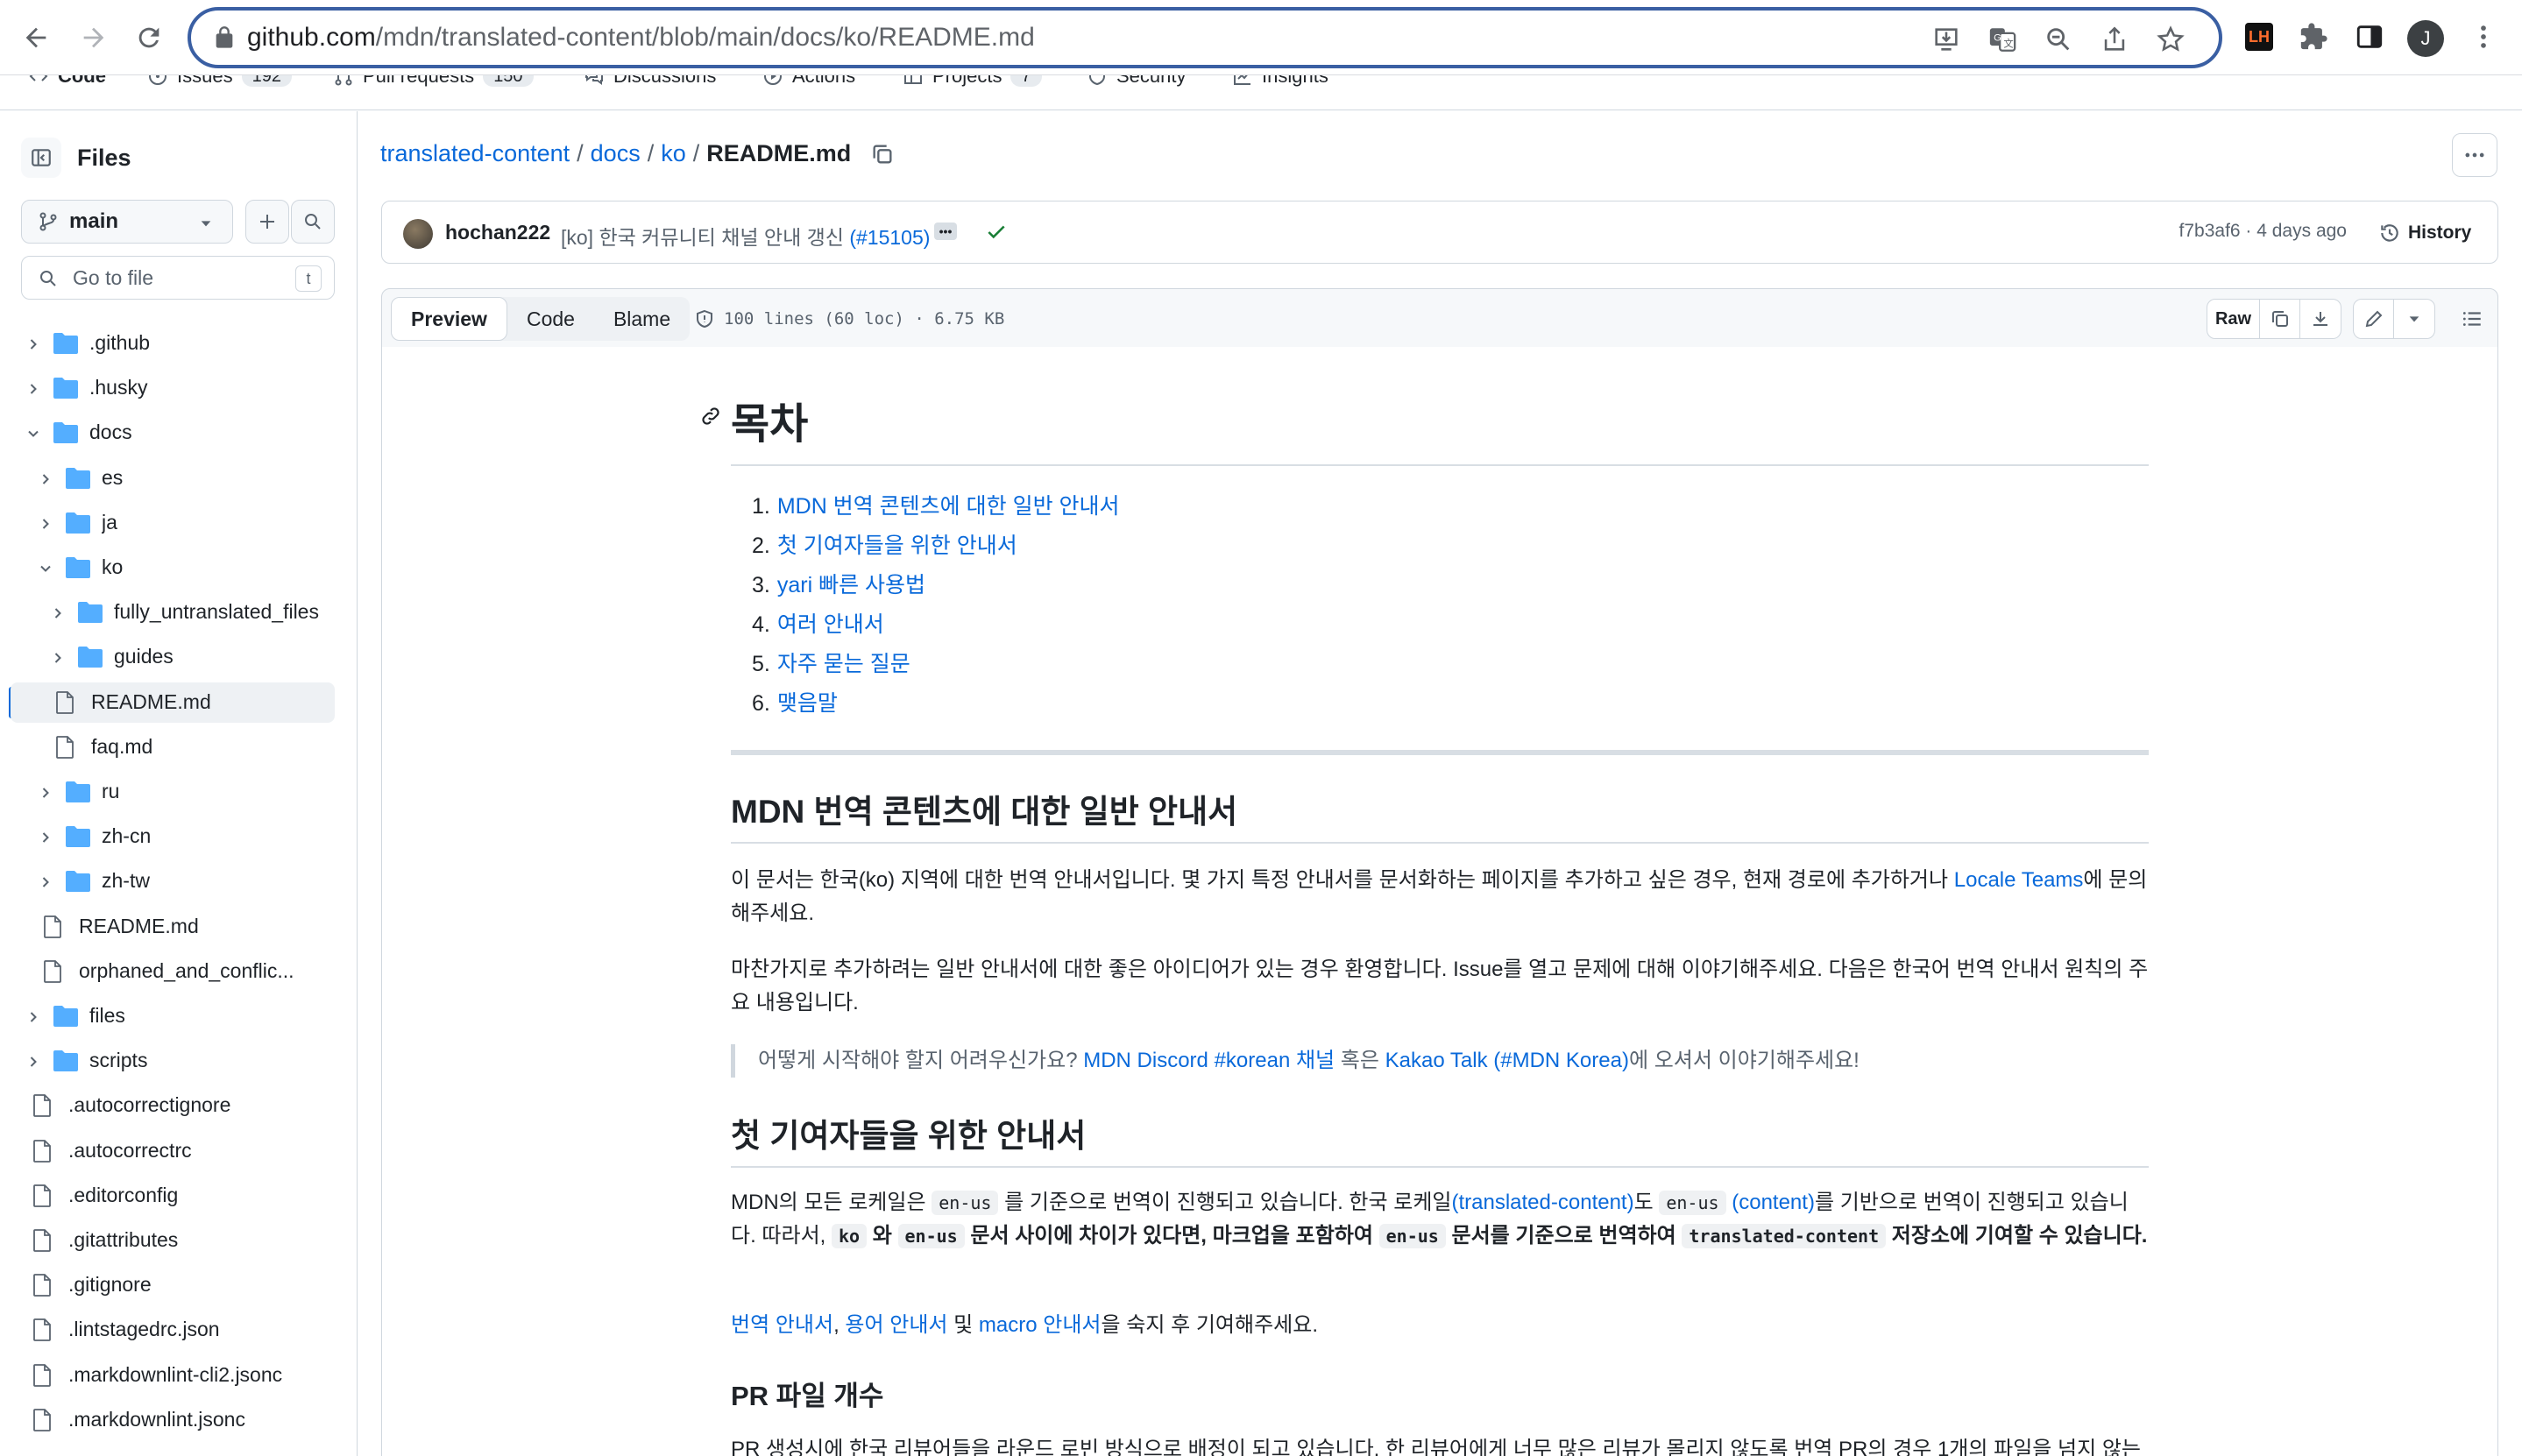  I want to click on copy-icon, so click(882, 154).